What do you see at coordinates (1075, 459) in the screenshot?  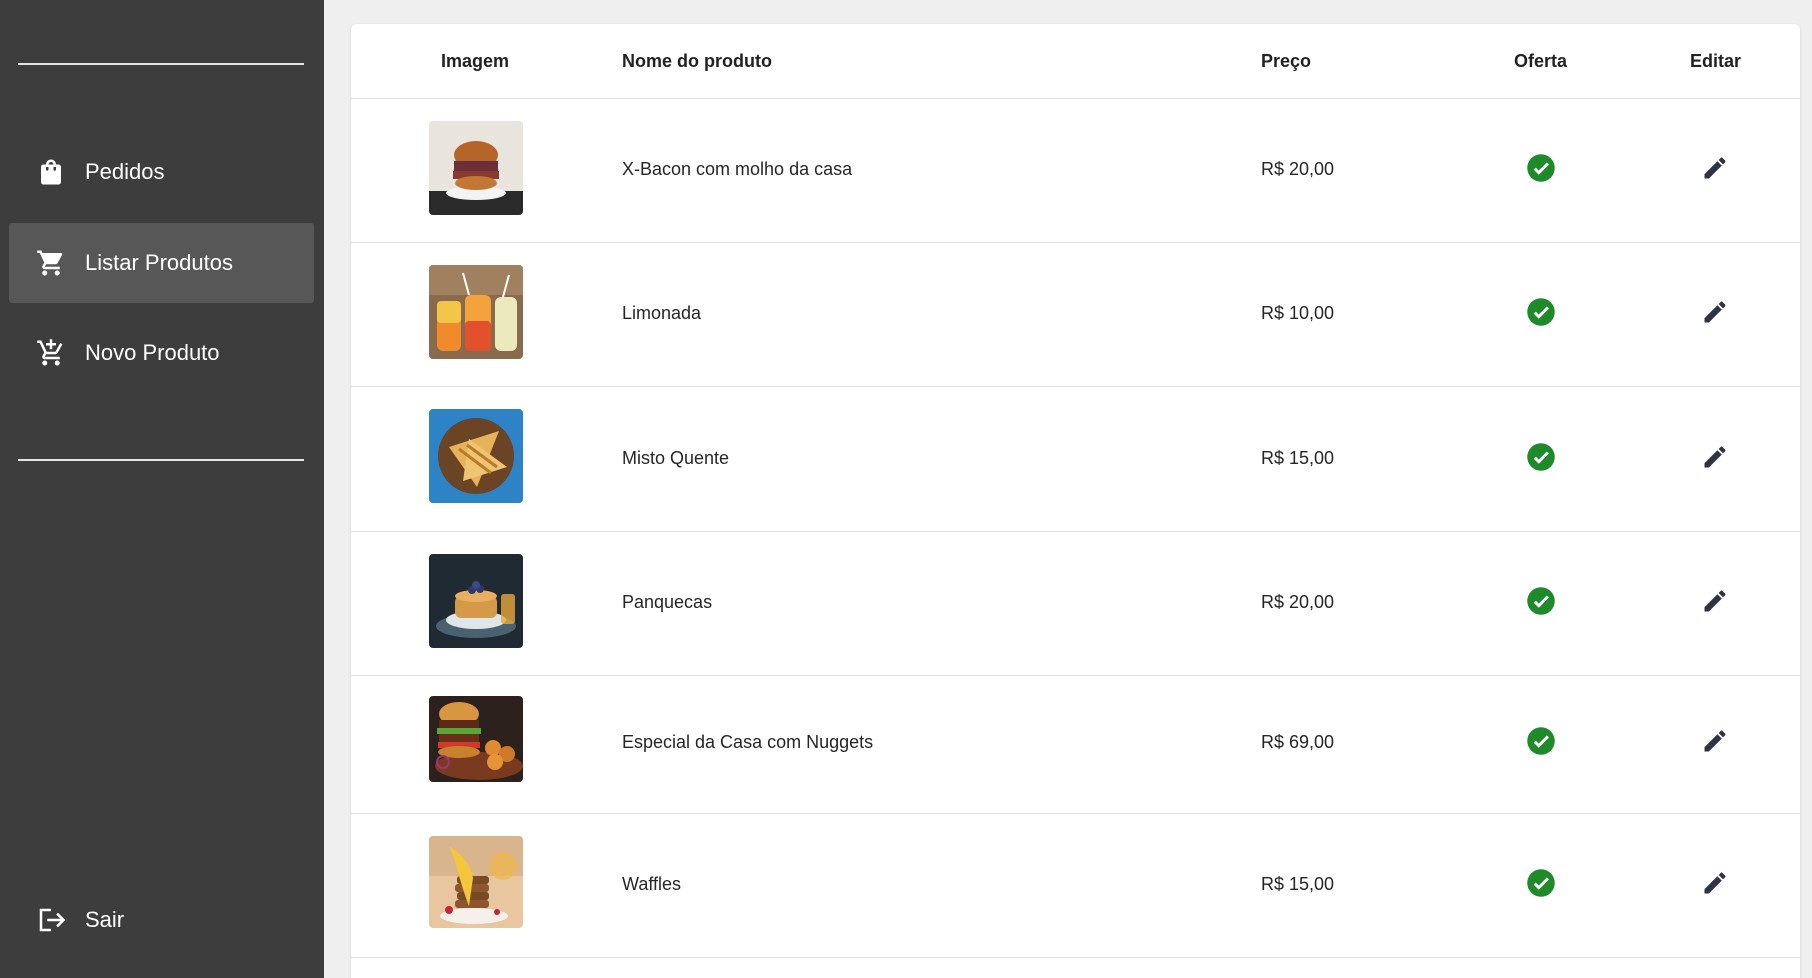 I see `table-row: Misto Quente R$ 15,00` at bounding box center [1075, 459].